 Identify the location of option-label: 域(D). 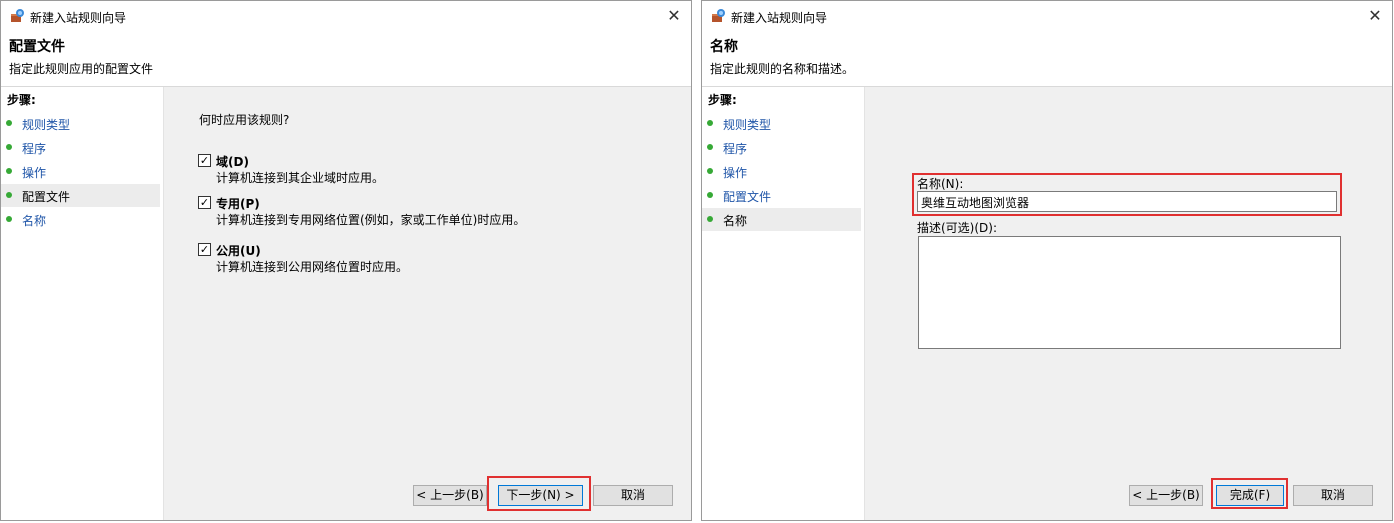
(232, 162).